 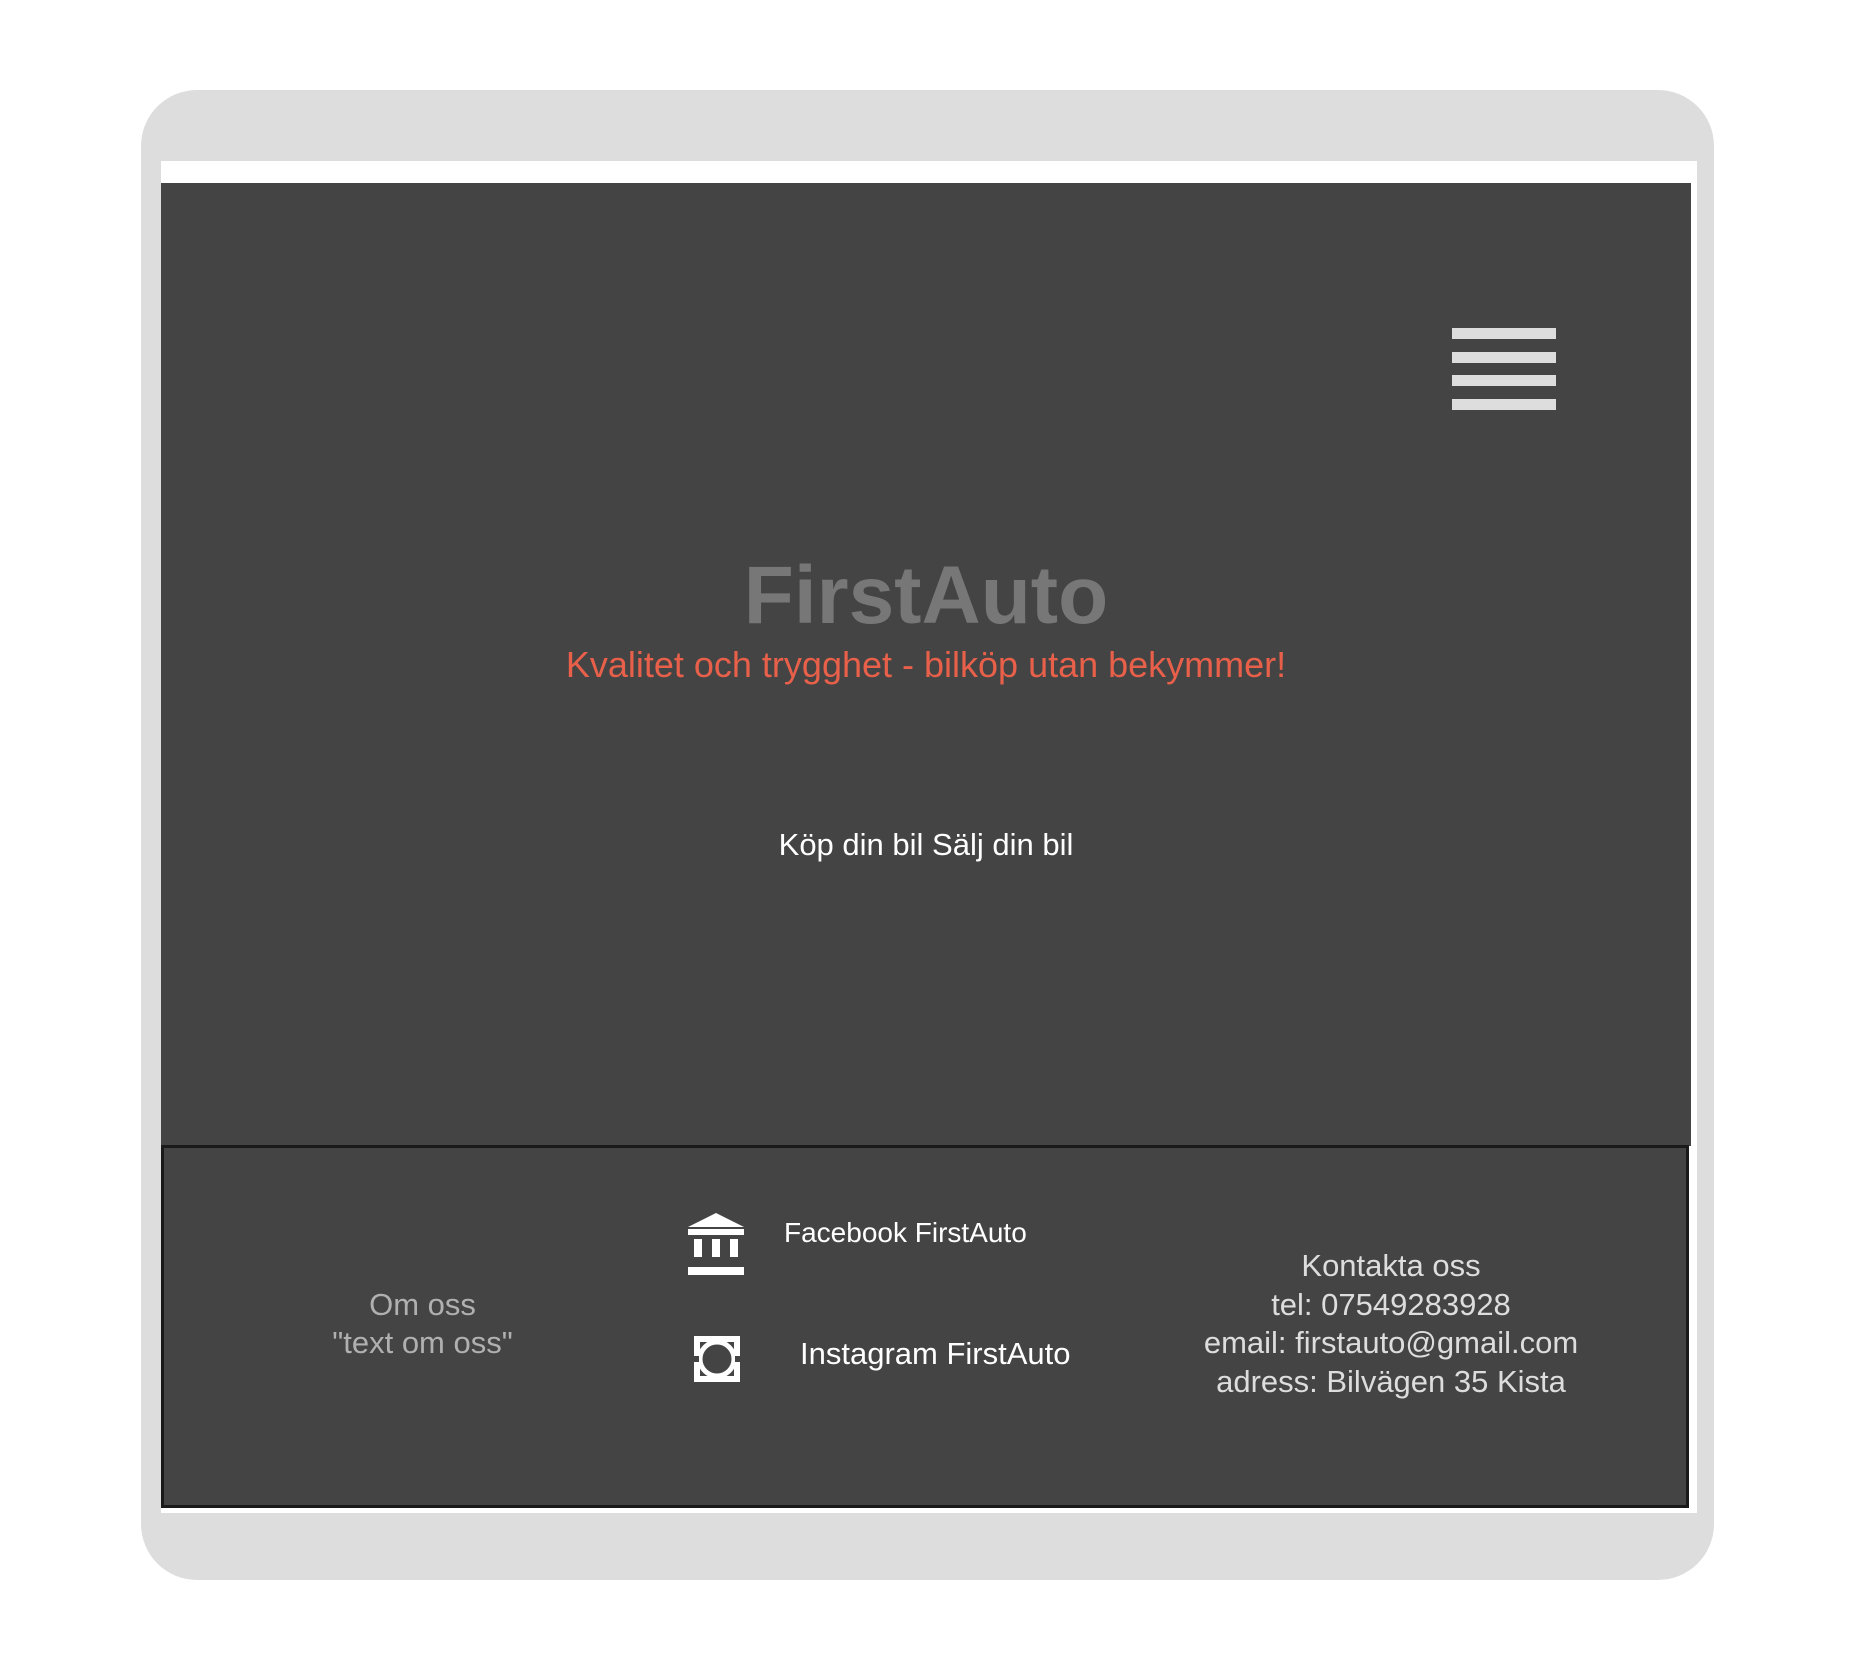 I want to click on instagram-link: Instagram FirstAuto, so click(x=935, y=1354).